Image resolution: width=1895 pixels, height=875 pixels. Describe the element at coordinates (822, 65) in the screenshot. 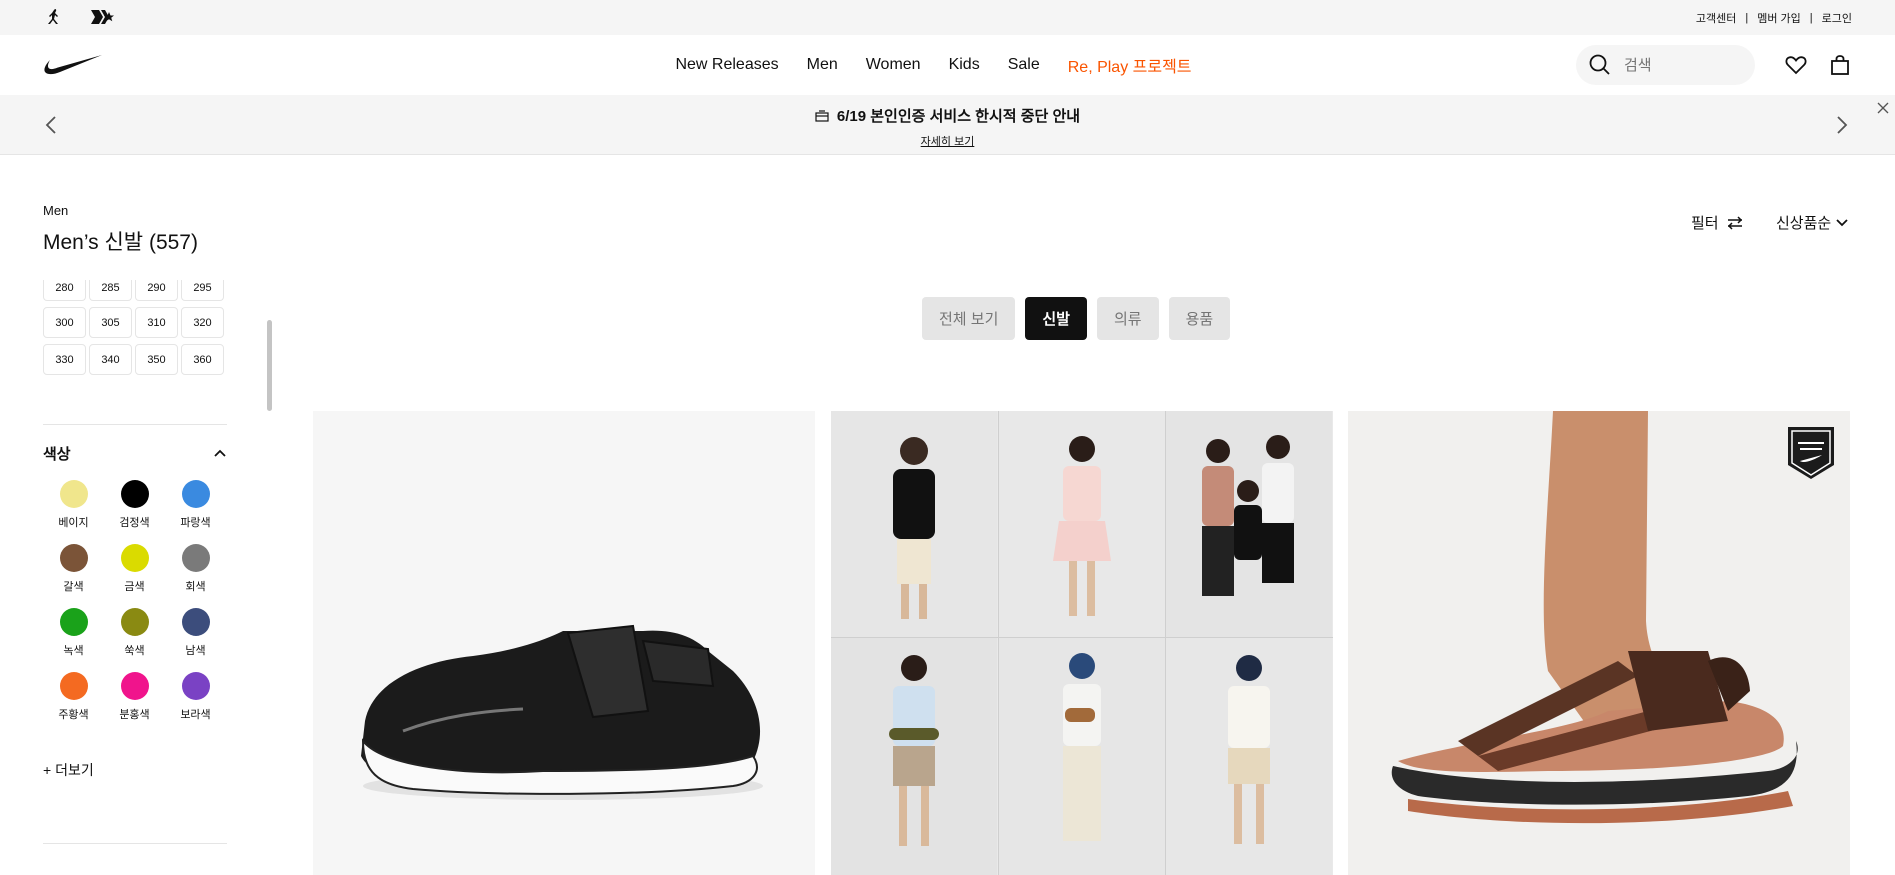

I see `nav-men: Men` at that location.